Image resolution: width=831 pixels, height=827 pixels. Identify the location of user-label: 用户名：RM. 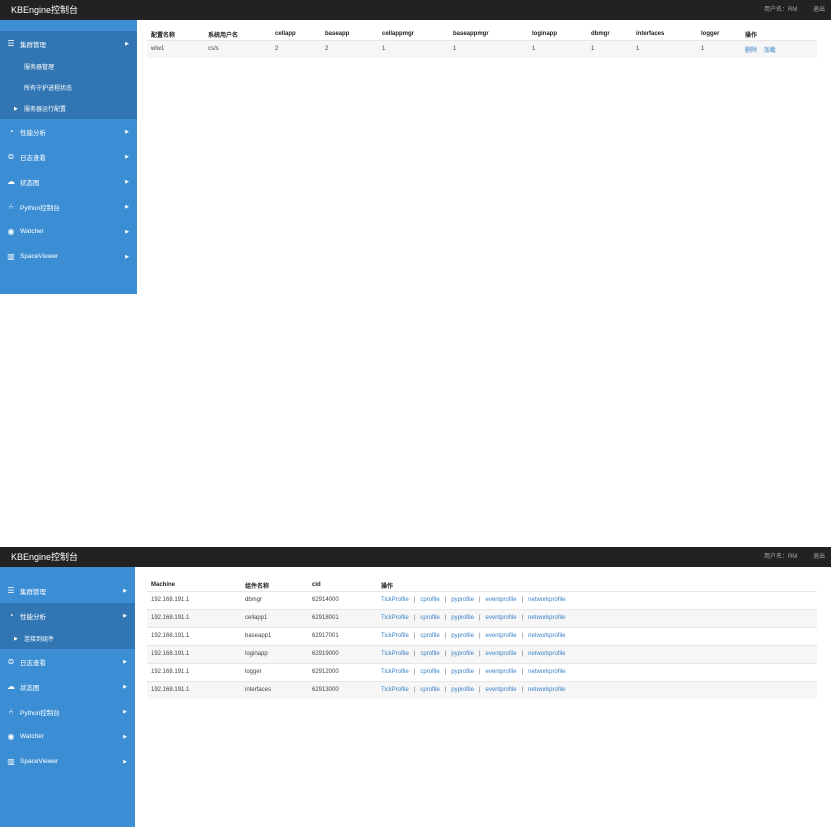
(780, 557).